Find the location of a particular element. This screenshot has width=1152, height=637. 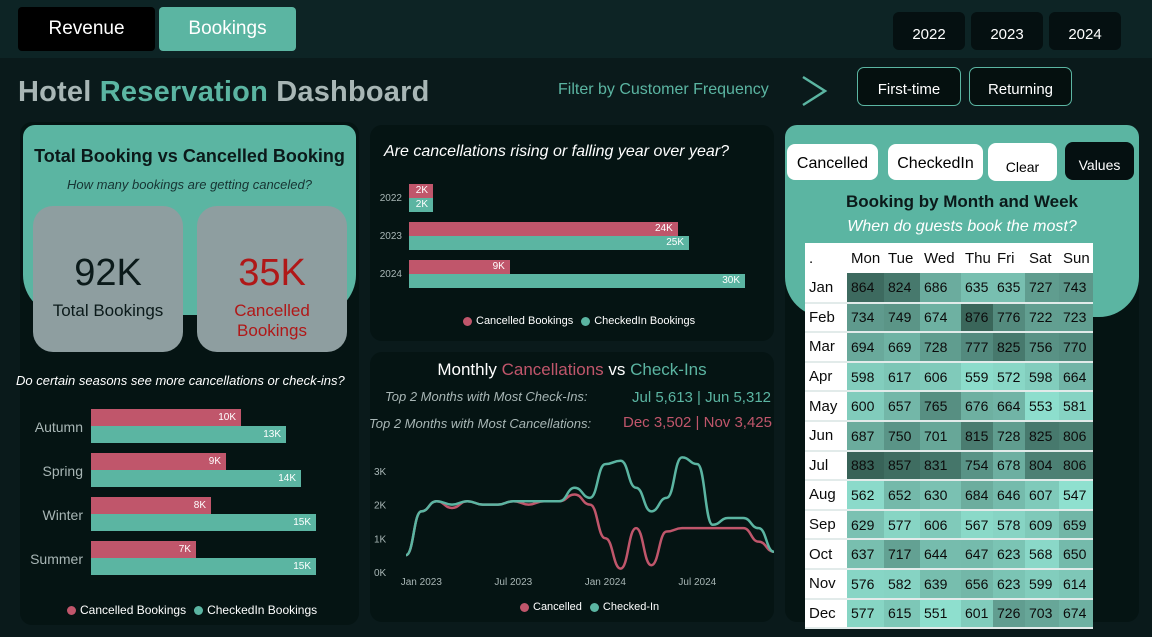

heatmap-cell: 676 is located at coordinates (977, 406).